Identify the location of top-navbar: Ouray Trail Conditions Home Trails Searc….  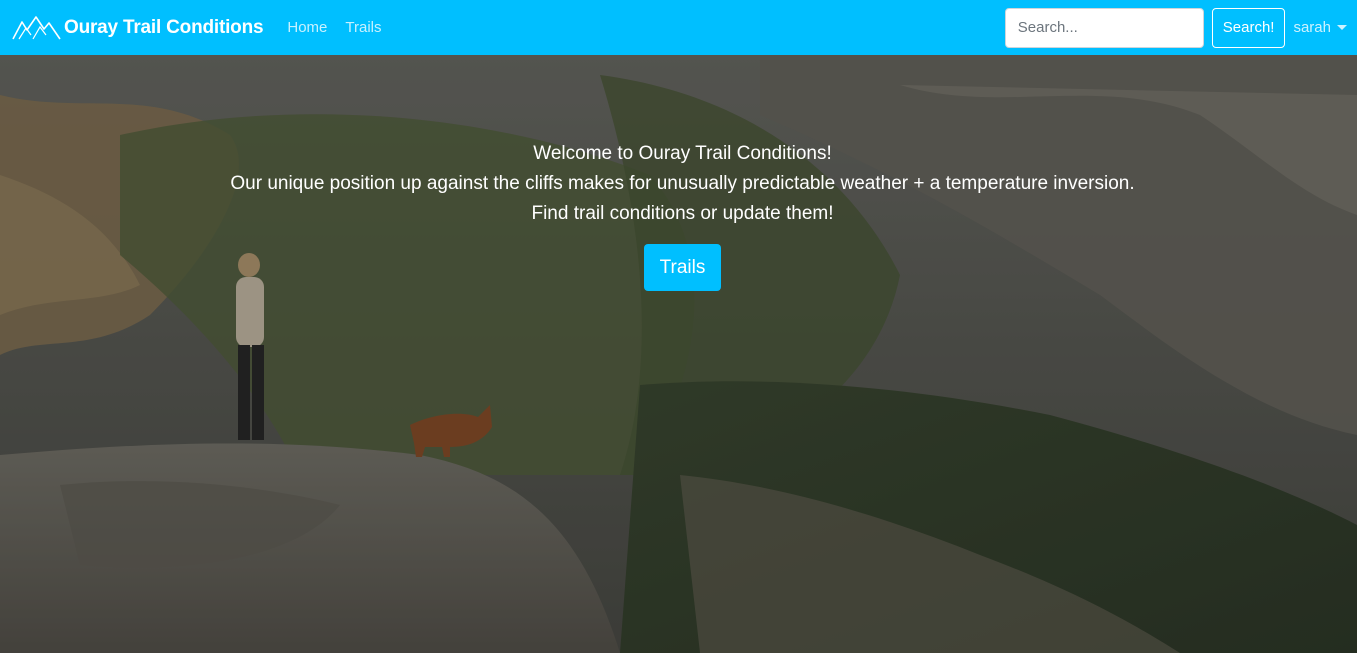
(678, 27).